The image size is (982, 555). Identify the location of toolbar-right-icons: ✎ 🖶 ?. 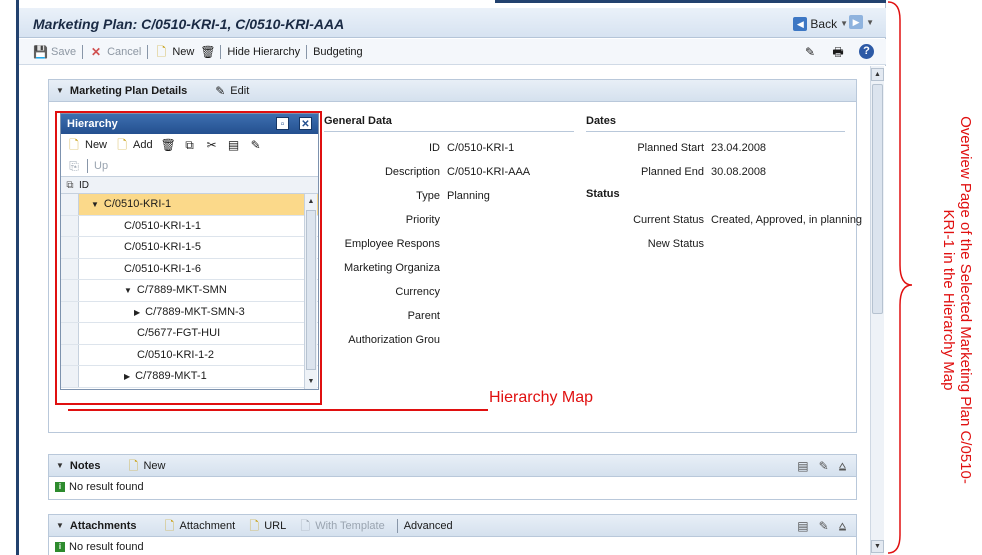
(838, 51).